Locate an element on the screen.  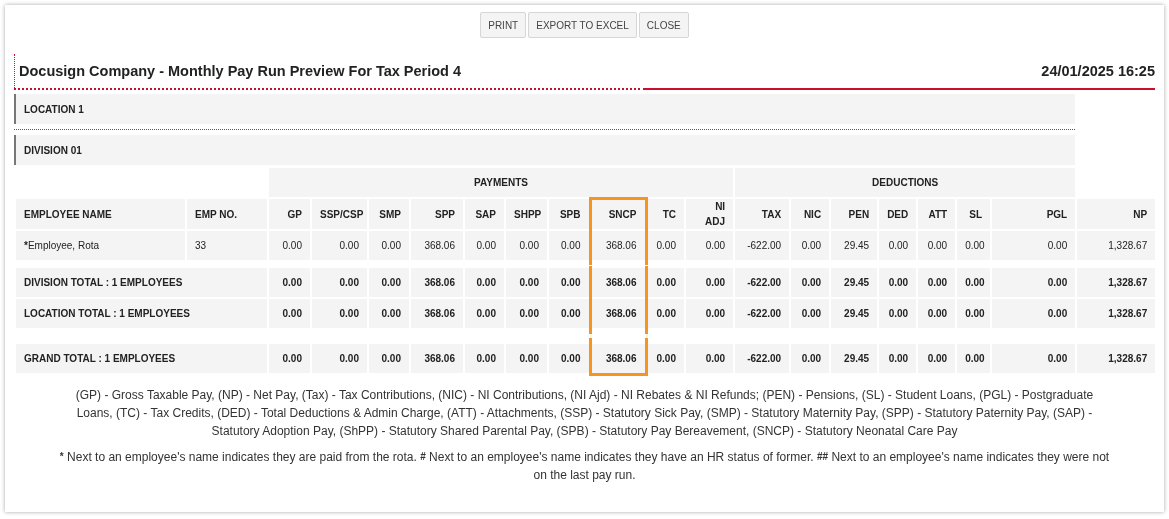
report-timestamp: 24/01/2025 16:25 is located at coordinates (1098, 71).